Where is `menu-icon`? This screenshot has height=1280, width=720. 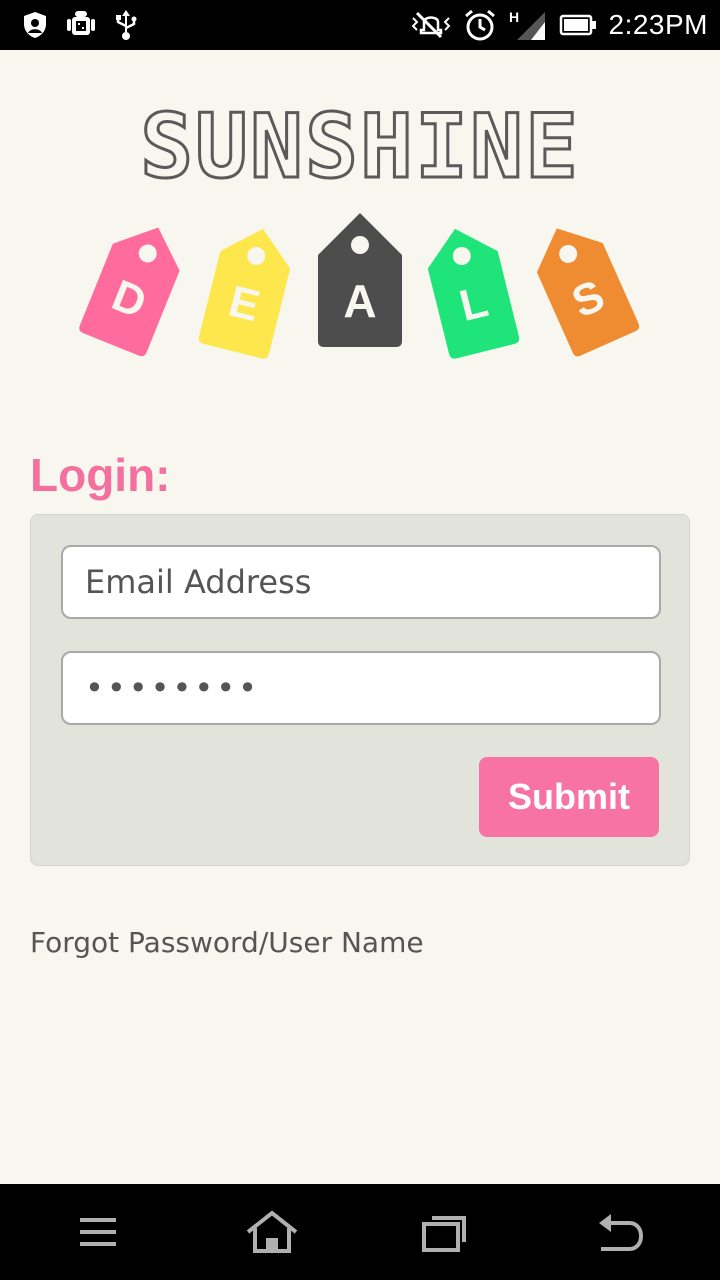 menu-icon is located at coordinates (98, 1232).